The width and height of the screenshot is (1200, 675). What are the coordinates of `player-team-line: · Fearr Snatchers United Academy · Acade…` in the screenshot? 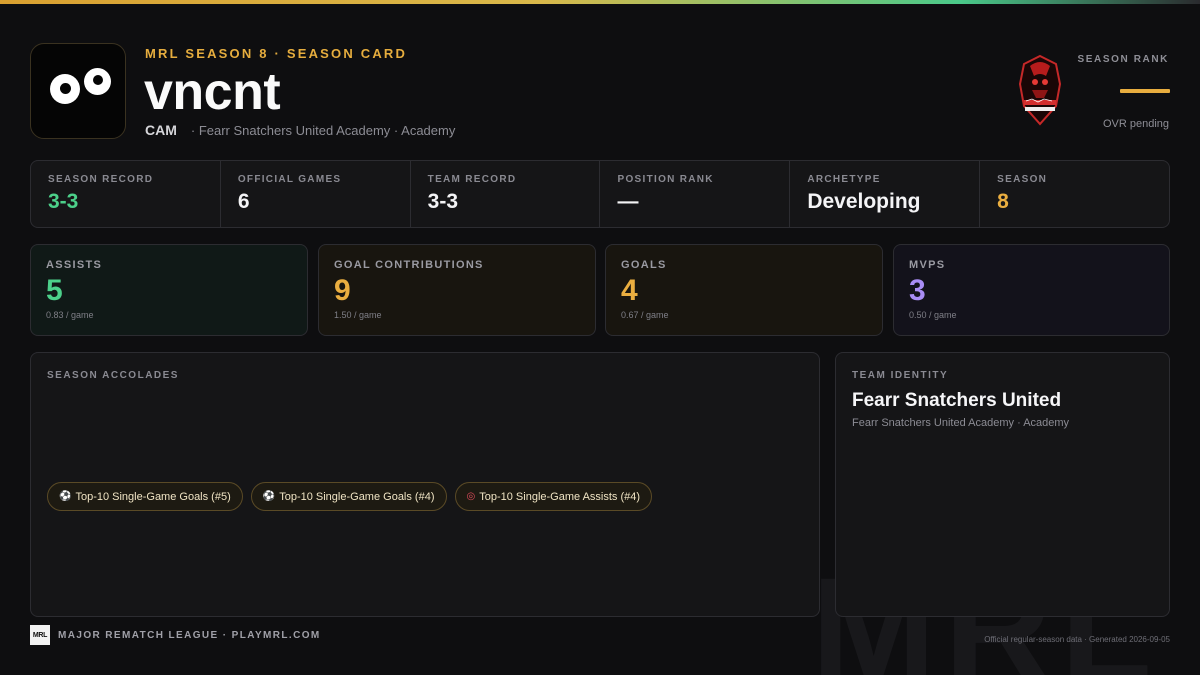 It's located at (323, 130).